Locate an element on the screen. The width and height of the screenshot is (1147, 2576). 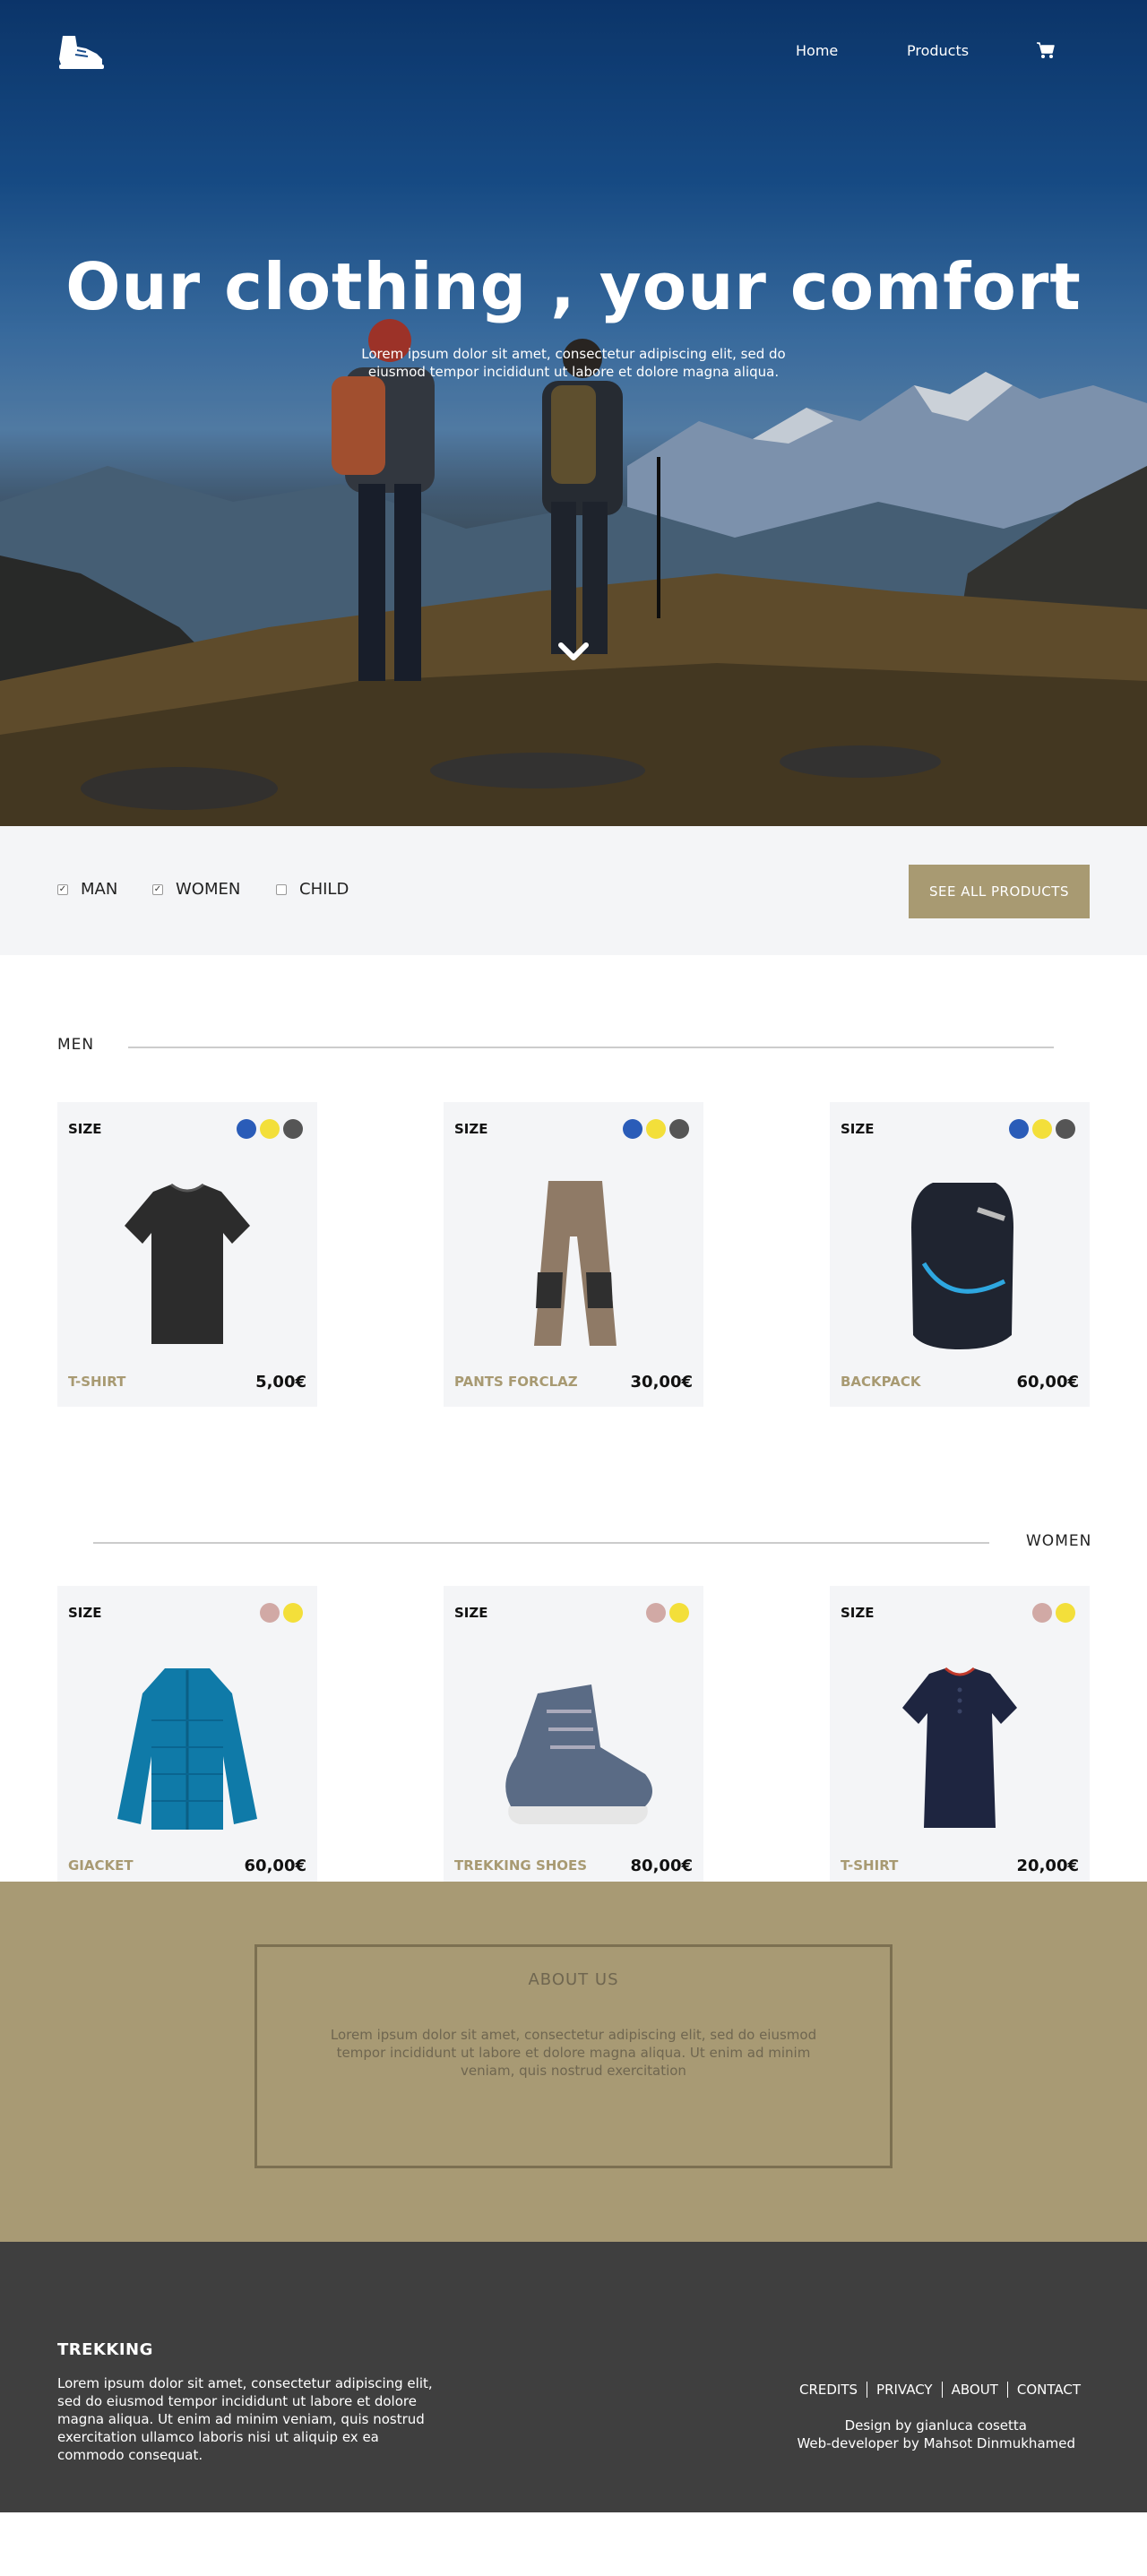
nav-products-link: Products is located at coordinates (938, 51).